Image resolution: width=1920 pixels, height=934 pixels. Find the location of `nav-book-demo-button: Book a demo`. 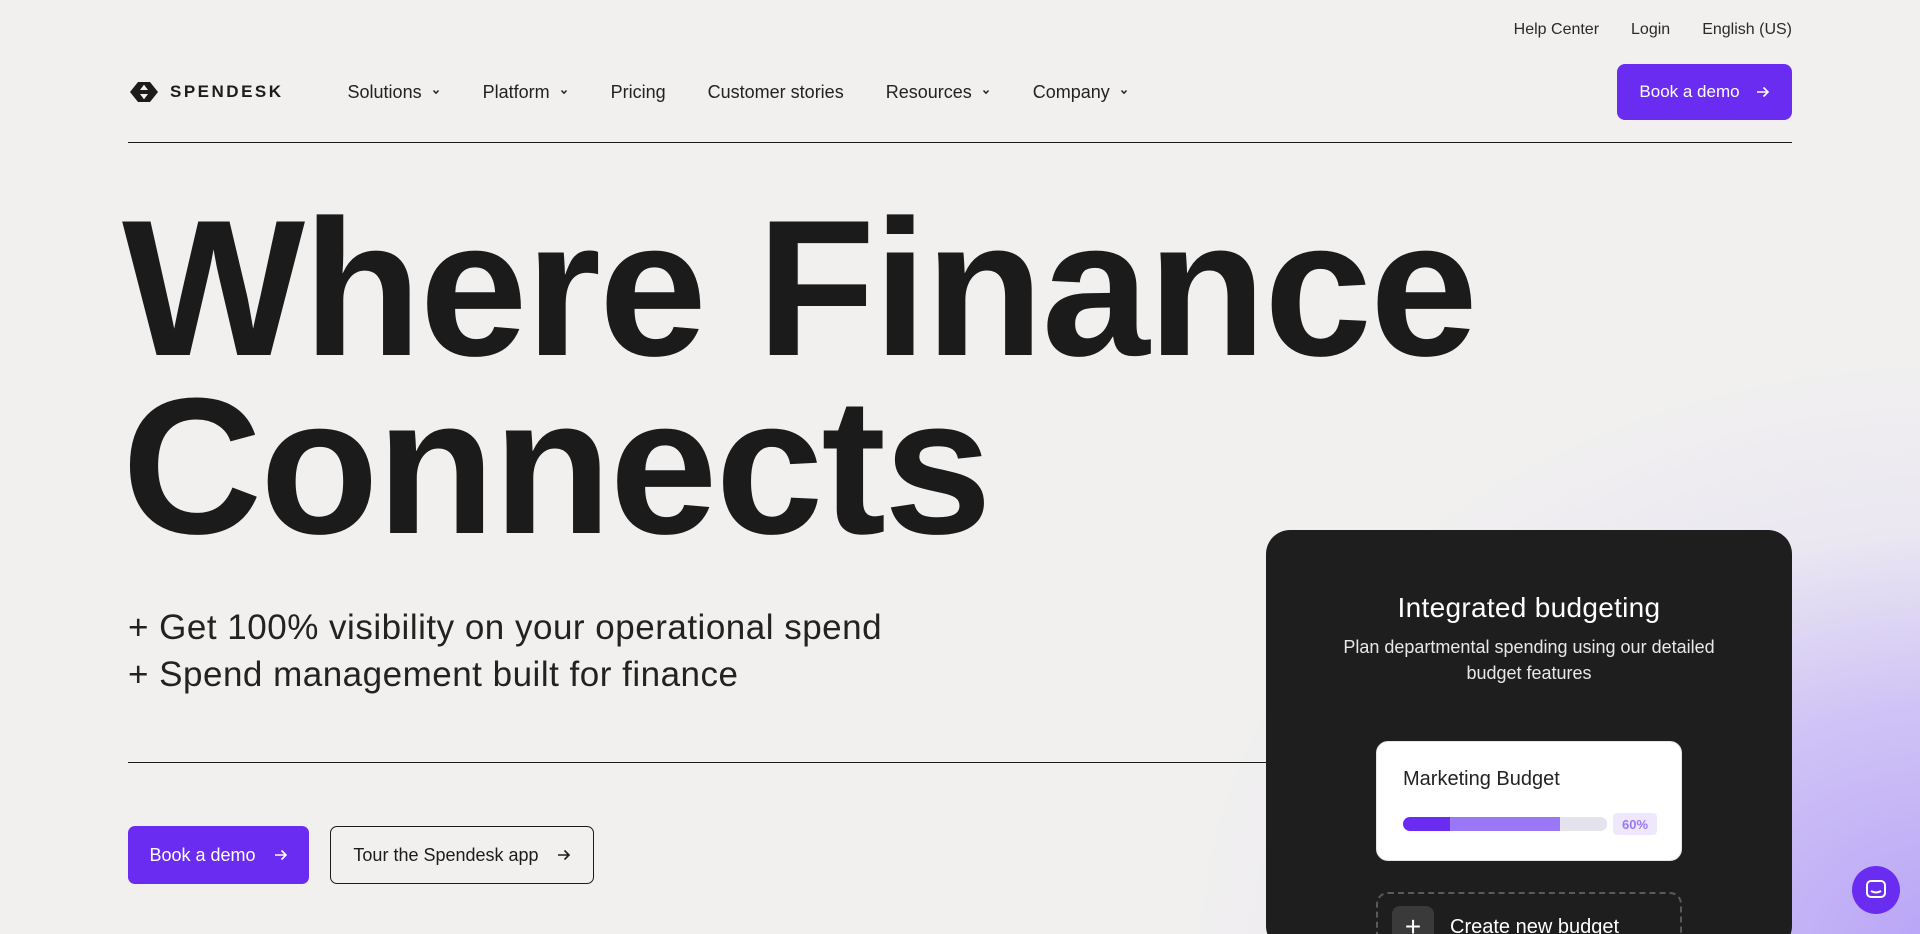

nav-book-demo-button: Book a demo is located at coordinates (1704, 92).